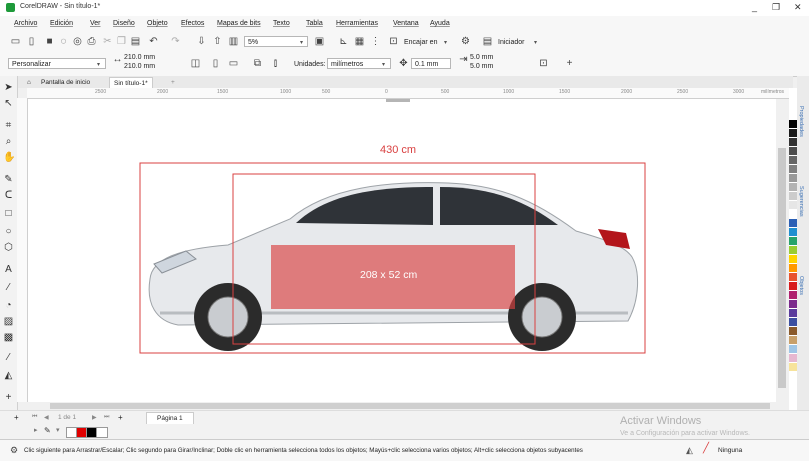 This screenshot has height=461, width=809. I want to click on color-palette, so click(793, 249).